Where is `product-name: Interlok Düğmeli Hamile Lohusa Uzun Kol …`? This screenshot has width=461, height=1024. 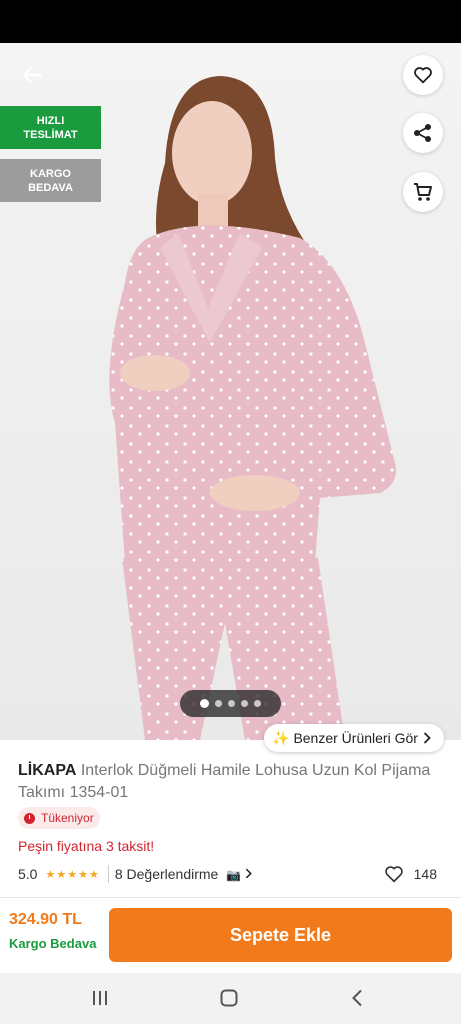 product-name: Interlok Düğmeli Hamile Lohusa Uzun Kol … is located at coordinates (224, 781).